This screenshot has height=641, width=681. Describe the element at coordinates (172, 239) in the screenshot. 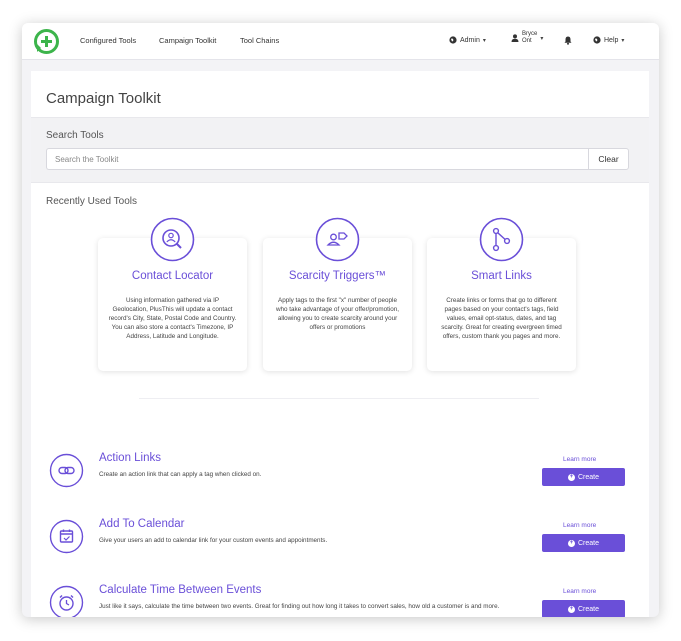

I see `location-person-icon` at that location.